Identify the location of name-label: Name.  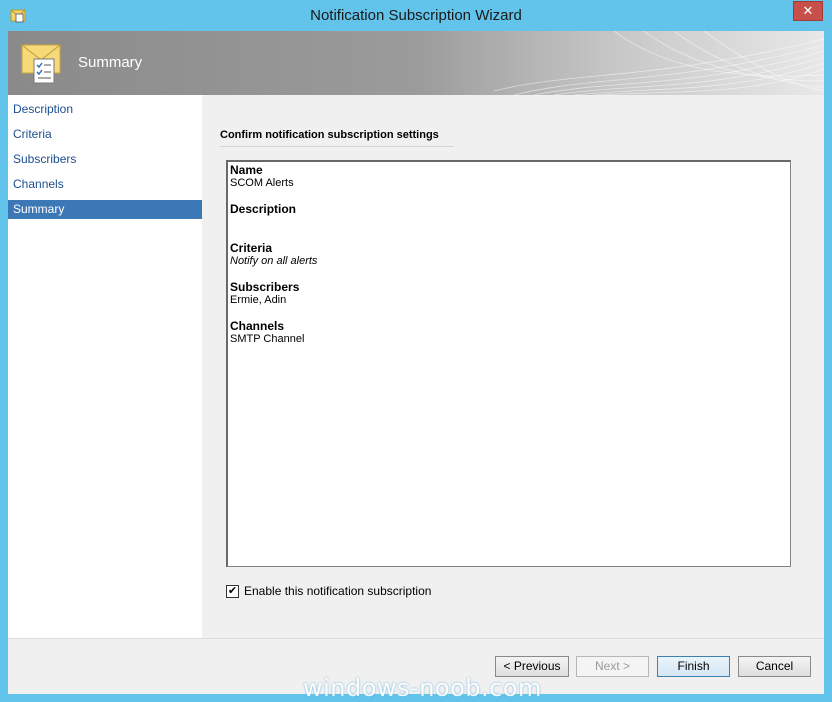
(246, 170).